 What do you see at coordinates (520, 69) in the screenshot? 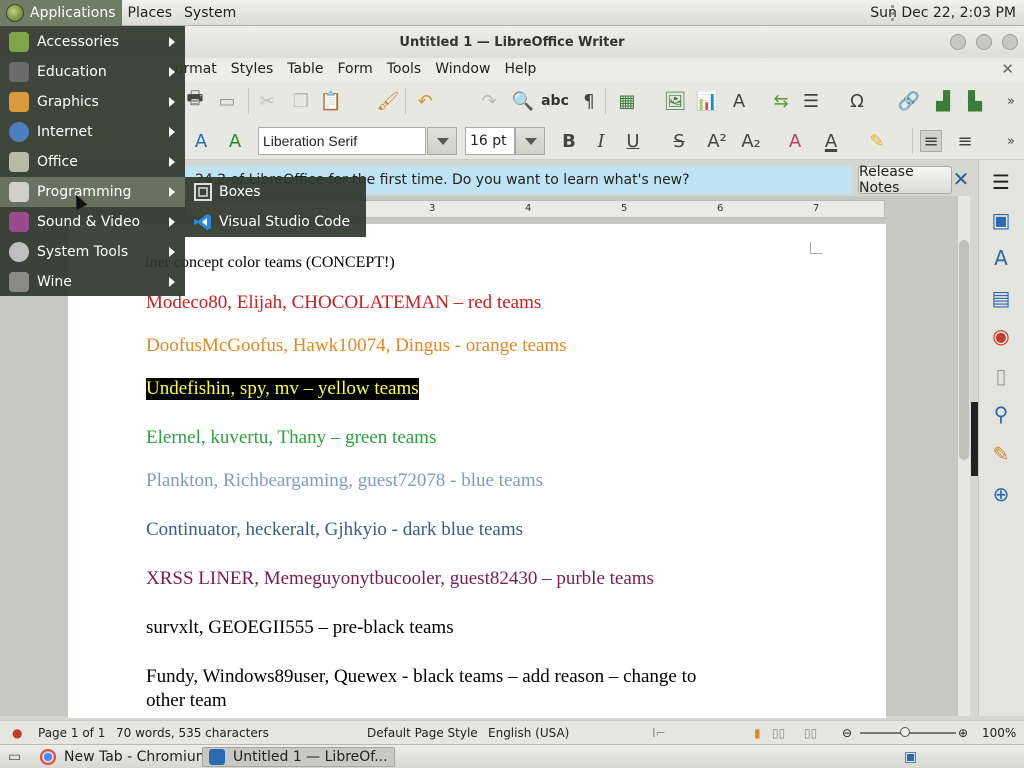
I see `menu-help: Help` at bounding box center [520, 69].